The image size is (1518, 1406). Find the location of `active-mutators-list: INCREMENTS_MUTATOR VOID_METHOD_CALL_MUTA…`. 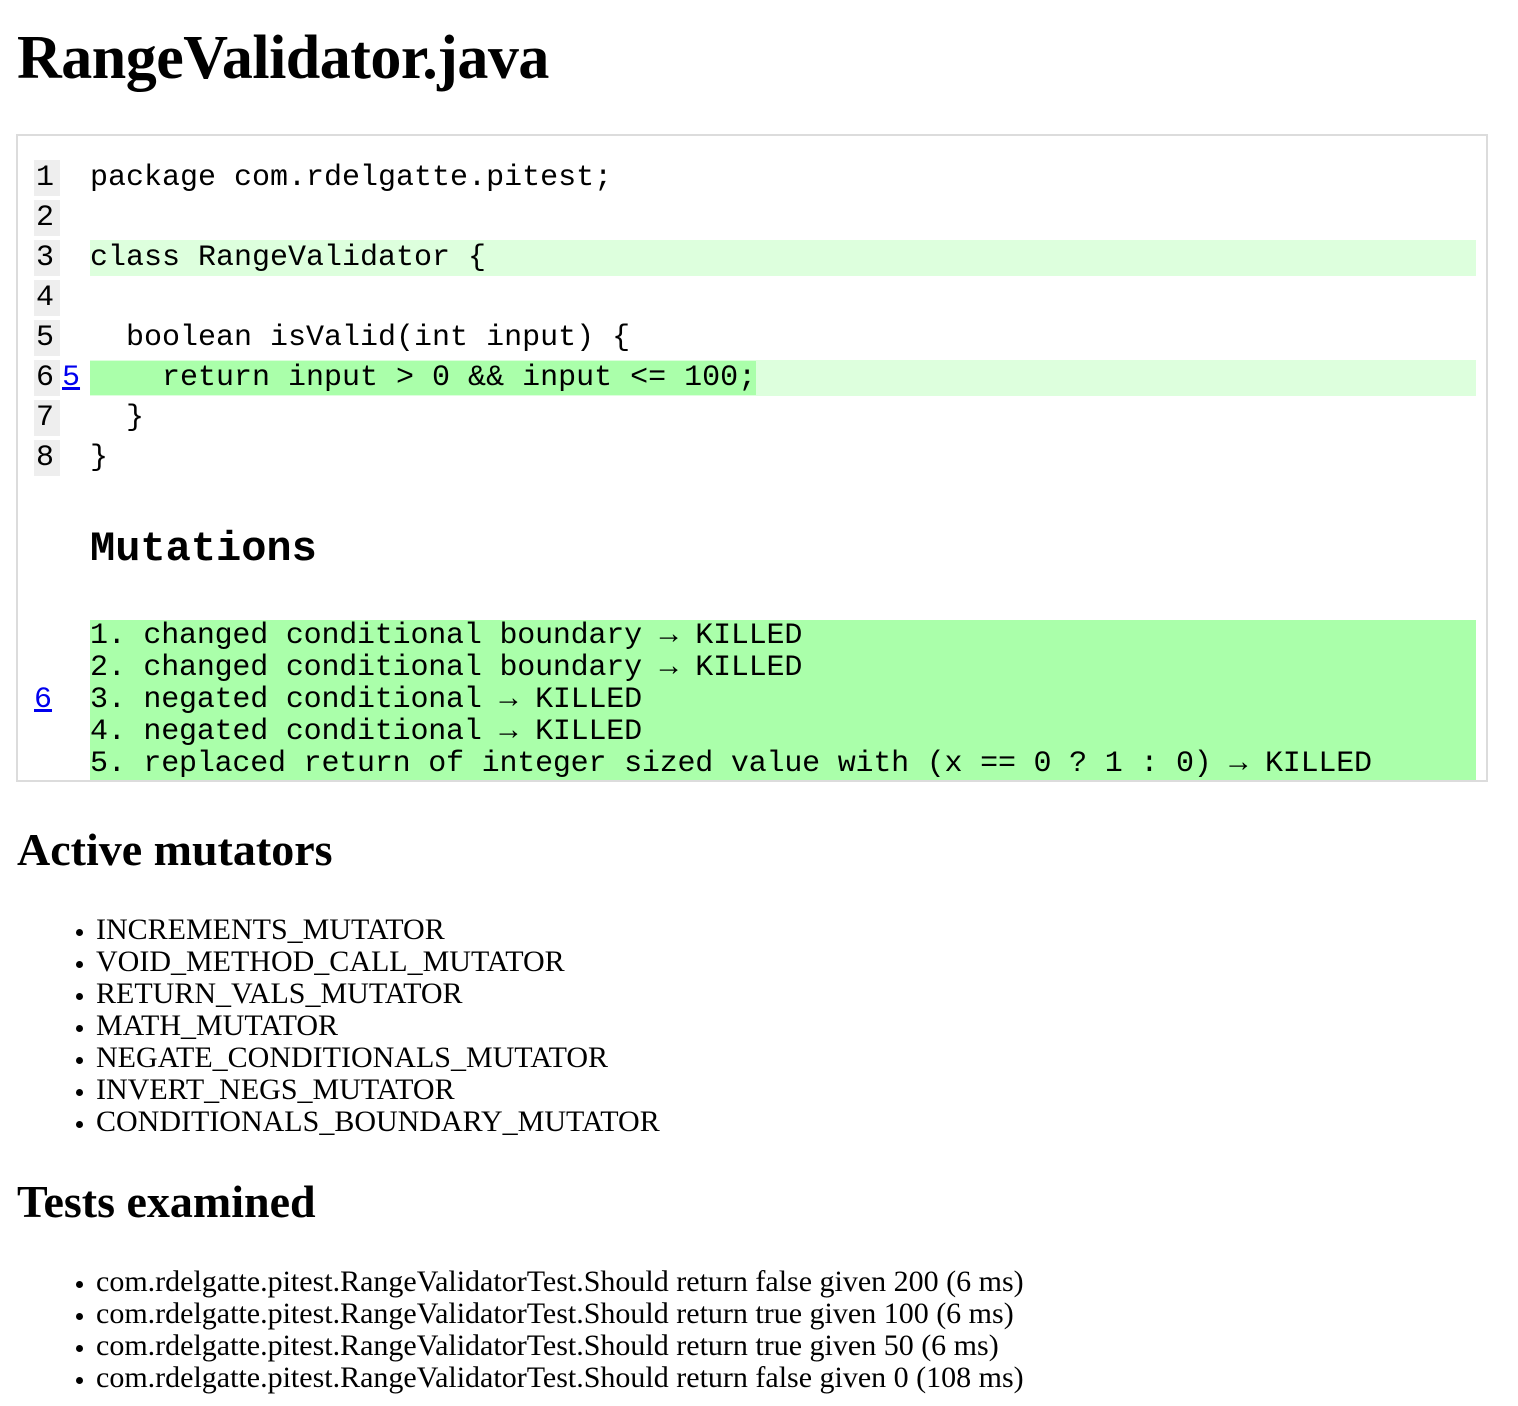

active-mutators-list: INCREMENTS_MUTATOR VOID_METHOD_CALL_MUTA… is located at coordinates (330, 1026).